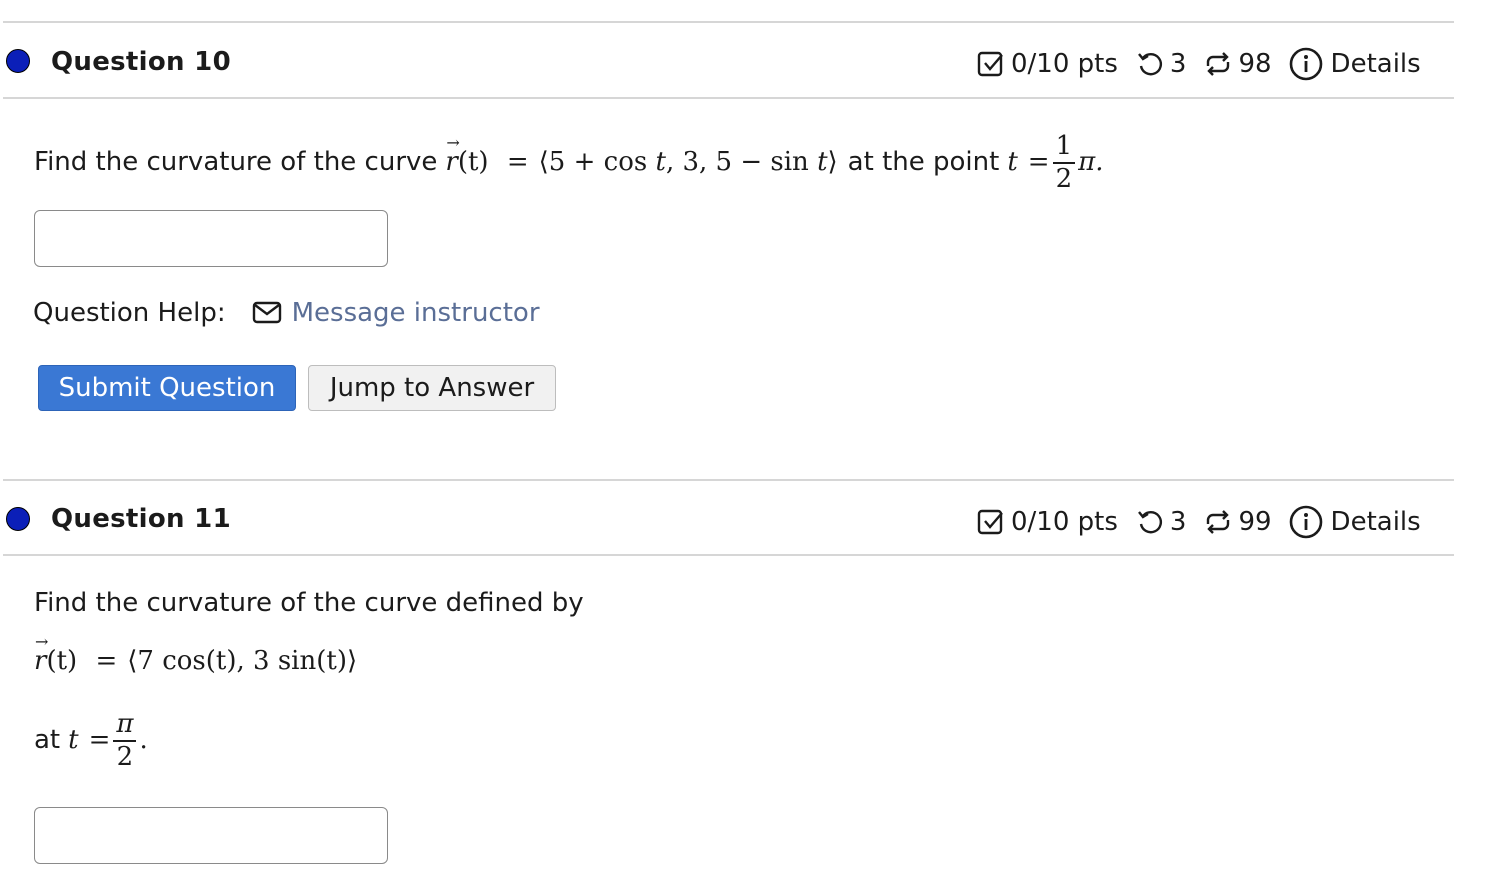  What do you see at coordinates (141, 62) in the screenshot?
I see `question-title: Question 10` at bounding box center [141, 62].